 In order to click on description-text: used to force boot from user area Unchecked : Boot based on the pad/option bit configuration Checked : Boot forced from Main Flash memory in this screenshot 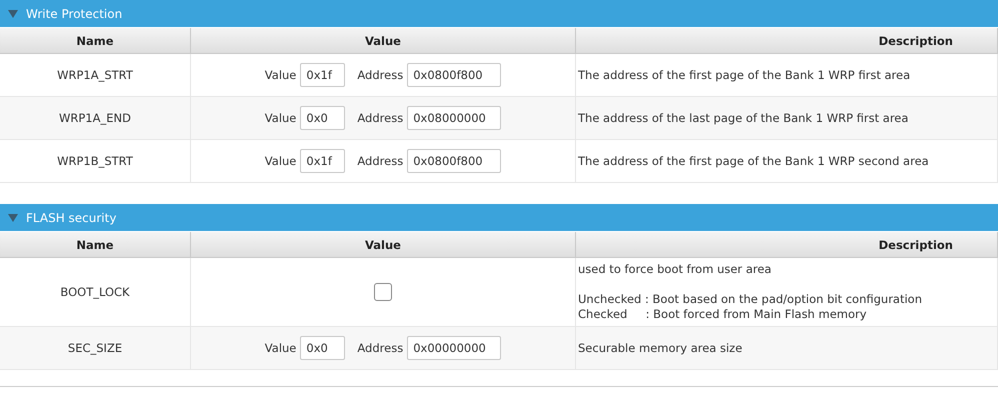, I will do `click(750, 292)`.